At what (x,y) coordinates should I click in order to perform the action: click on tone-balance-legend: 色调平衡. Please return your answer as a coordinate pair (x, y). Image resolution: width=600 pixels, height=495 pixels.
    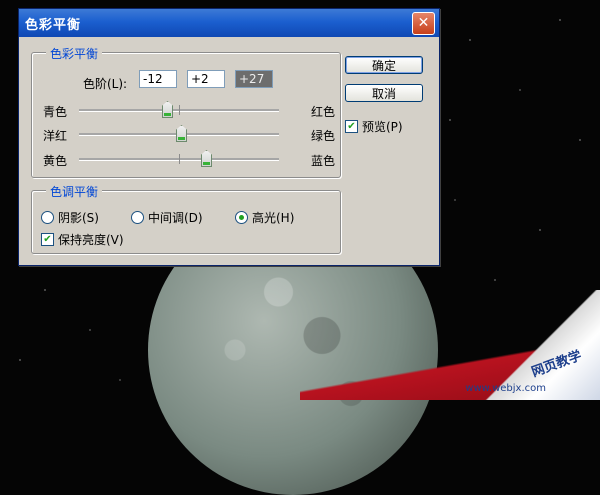
    Looking at the image, I should click on (74, 191).